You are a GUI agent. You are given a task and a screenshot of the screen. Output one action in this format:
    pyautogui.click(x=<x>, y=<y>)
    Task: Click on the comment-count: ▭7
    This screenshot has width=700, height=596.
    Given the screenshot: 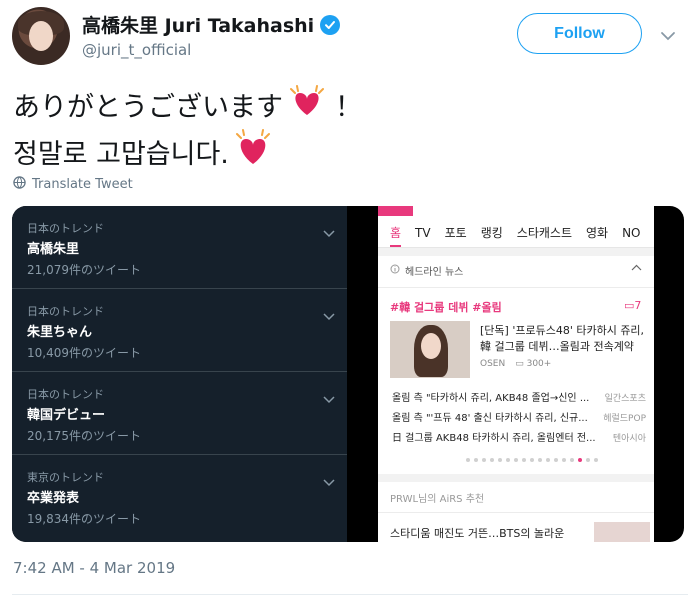 What is the action you would take?
    pyautogui.click(x=632, y=305)
    